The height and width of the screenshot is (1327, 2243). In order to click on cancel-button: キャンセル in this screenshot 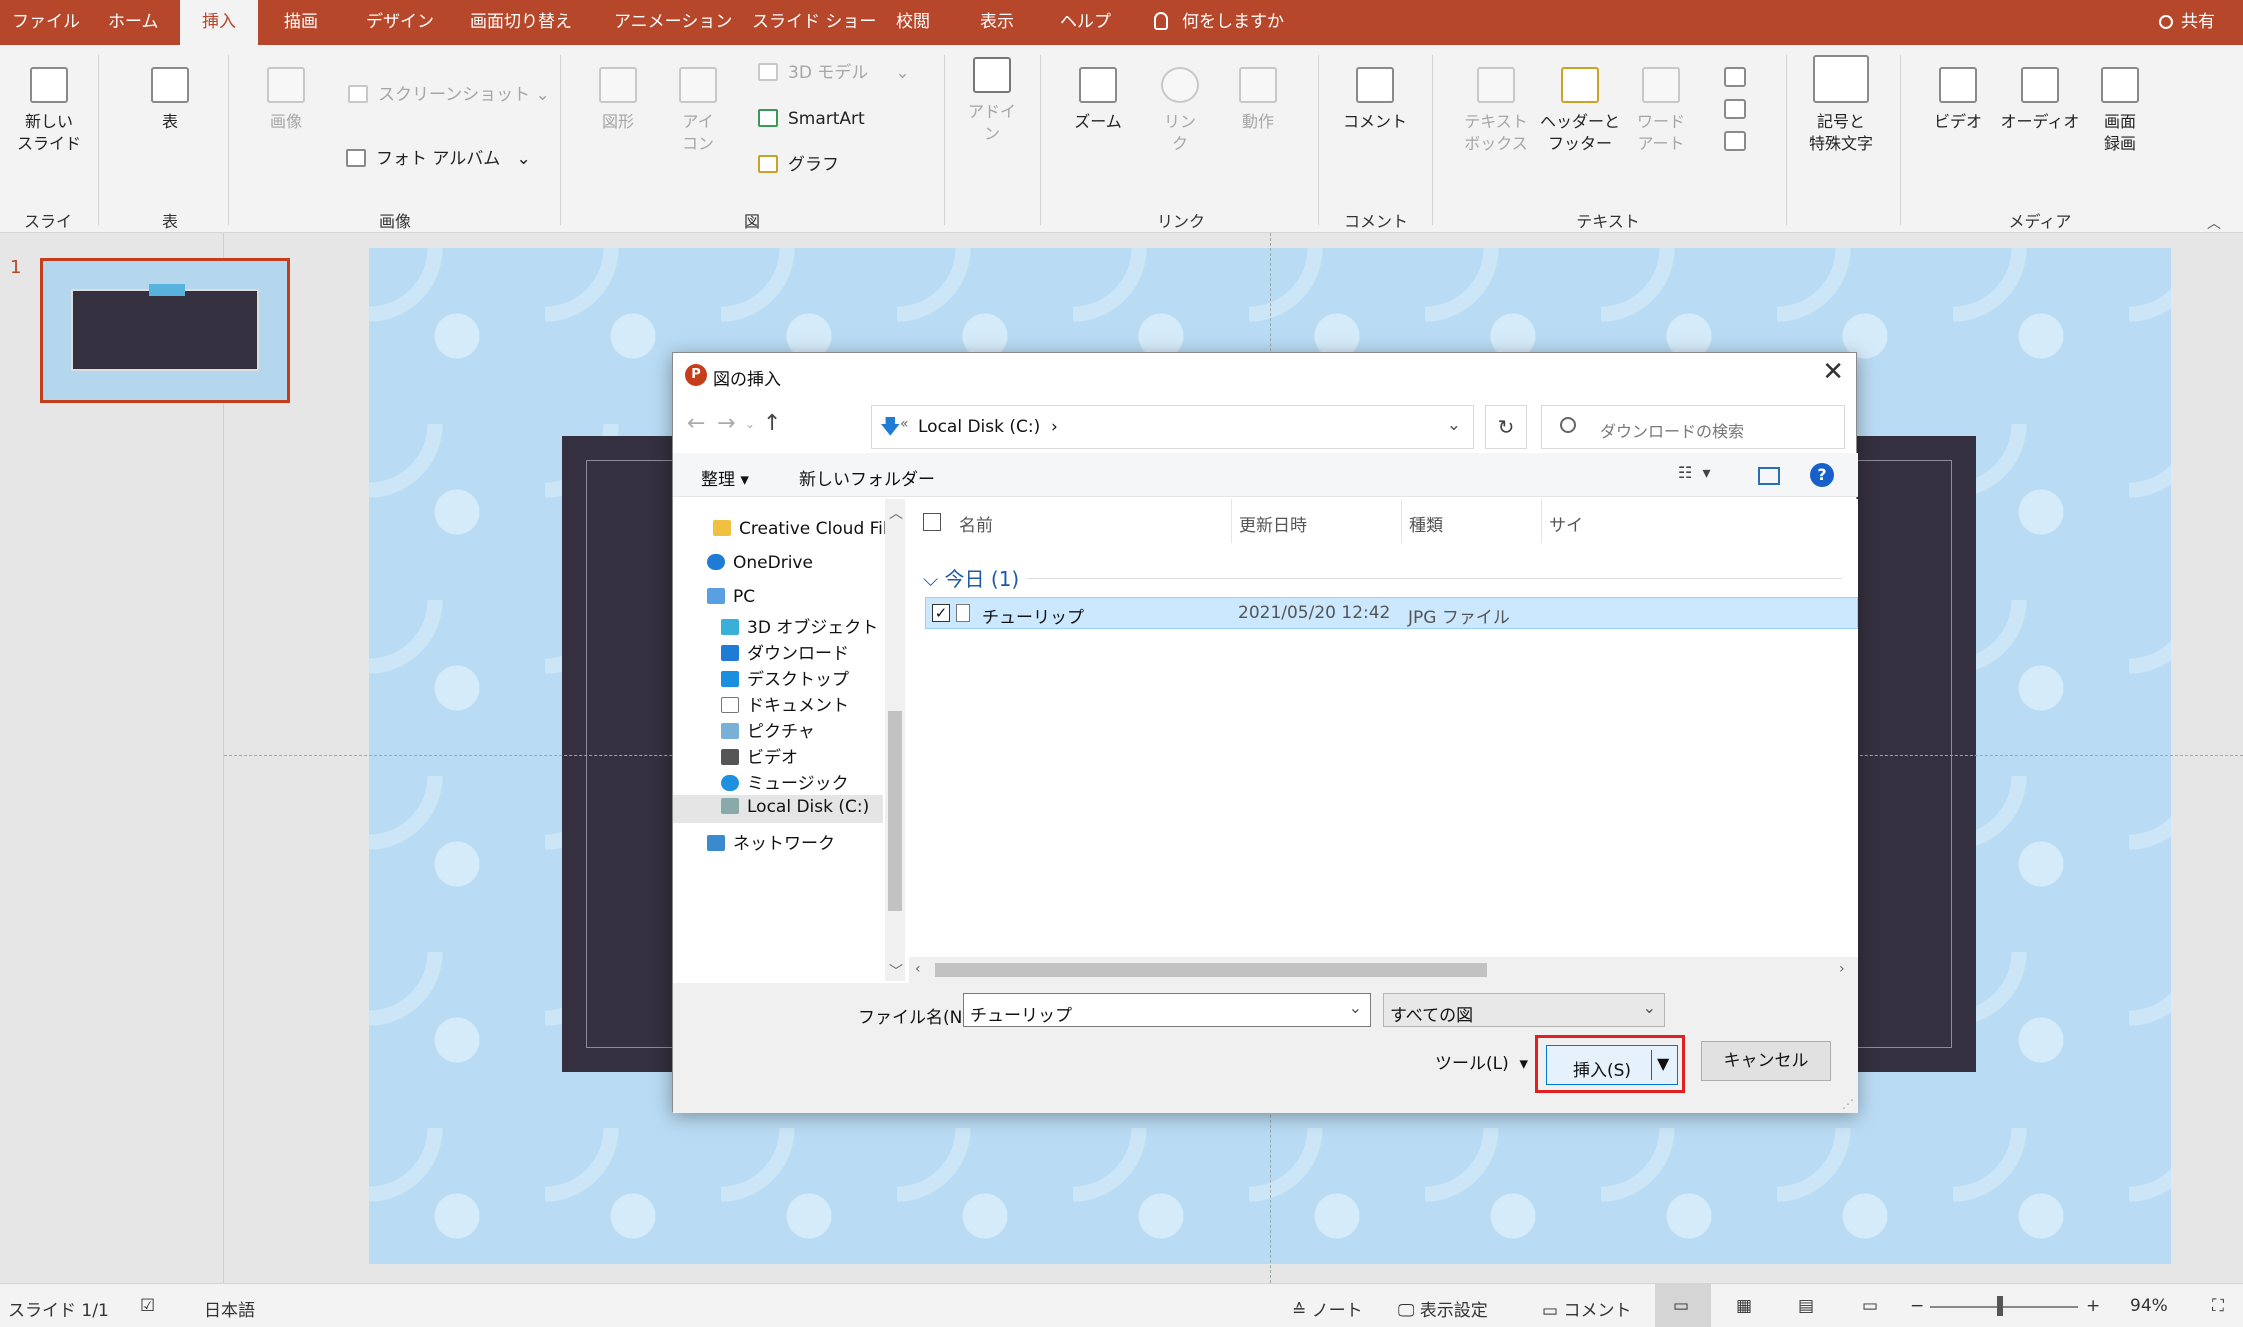, I will do `click(1766, 1061)`.